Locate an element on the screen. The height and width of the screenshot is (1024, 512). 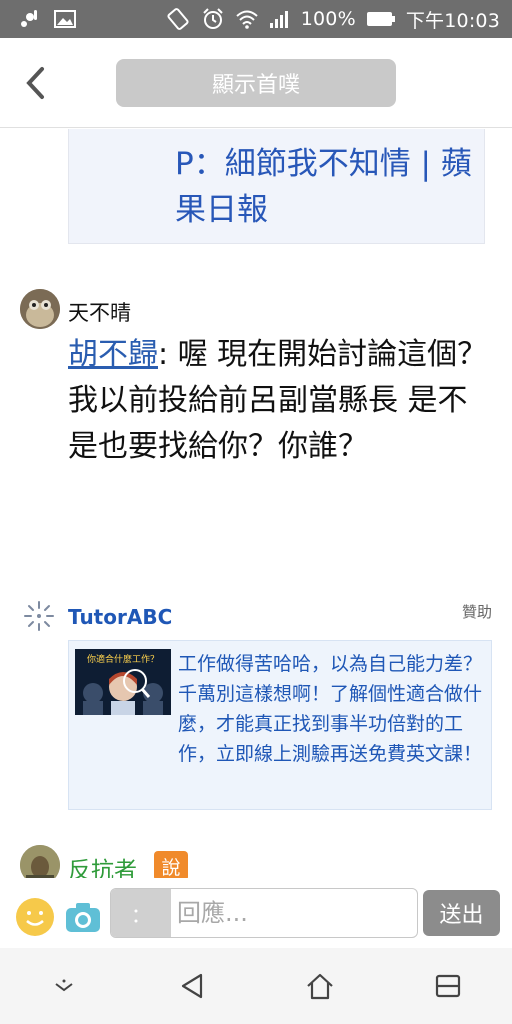
camera-icon is located at coordinates (83, 917).